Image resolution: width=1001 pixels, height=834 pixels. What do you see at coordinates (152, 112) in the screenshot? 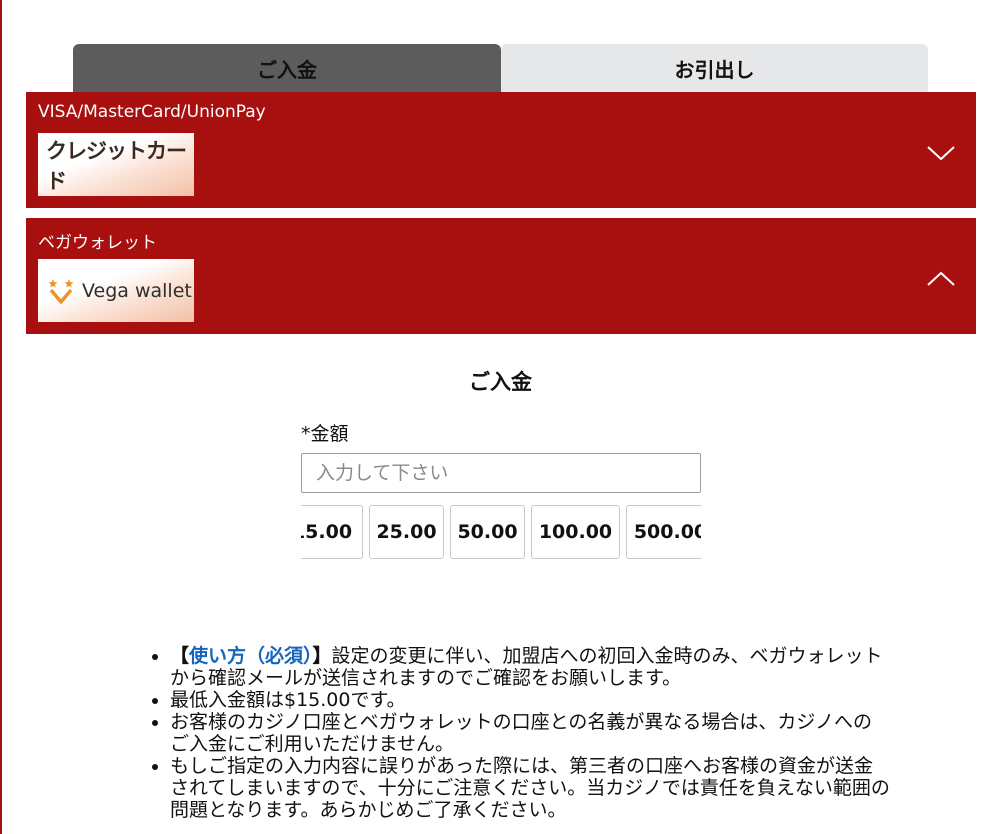
I see `payment-method-title: VISA/MasterCard/UnionPay` at bounding box center [152, 112].